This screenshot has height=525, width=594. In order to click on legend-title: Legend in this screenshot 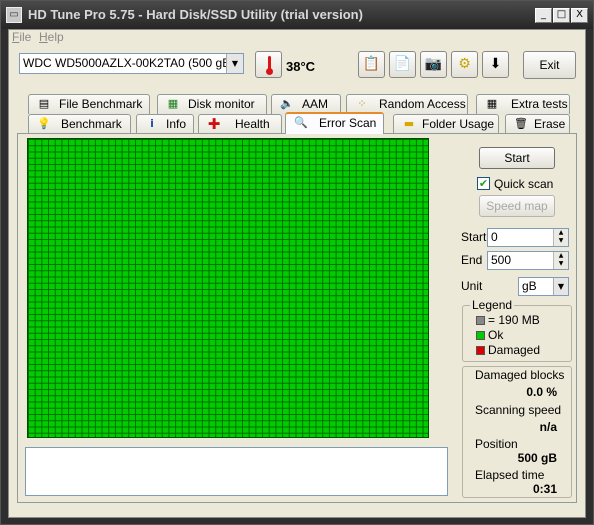, I will do `click(492, 305)`.